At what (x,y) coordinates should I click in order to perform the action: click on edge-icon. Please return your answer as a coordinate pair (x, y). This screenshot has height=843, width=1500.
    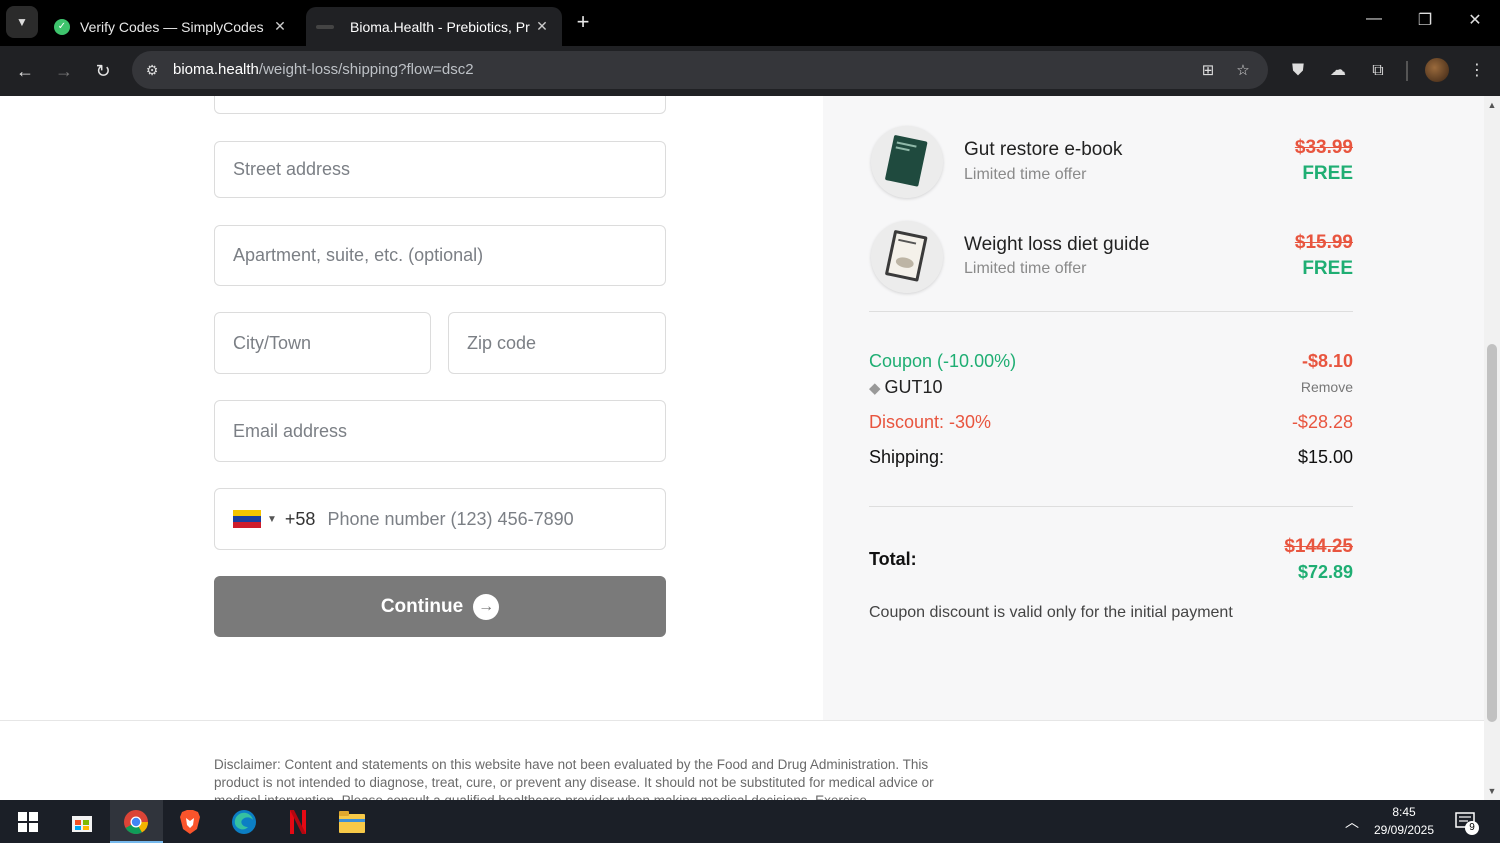
    Looking at the image, I should click on (244, 822).